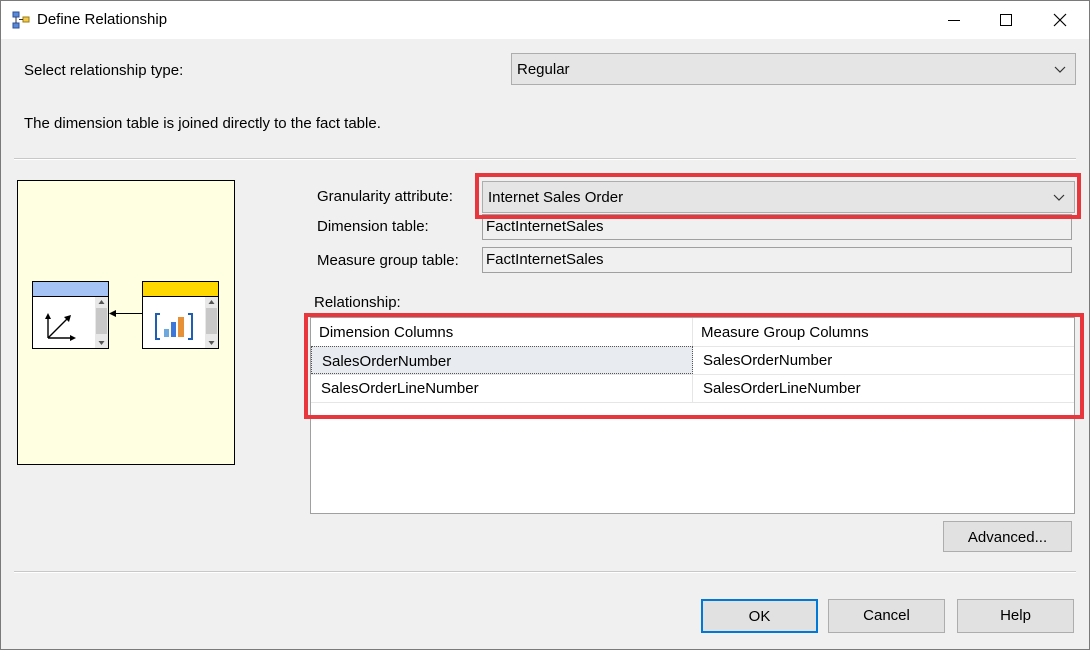 The height and width of the screenshot is (650, 1090). What do you see at coordinates (886, 616) in the screenshot?
I see `cancel-button: Cancel` at bounding box center [886, 616].